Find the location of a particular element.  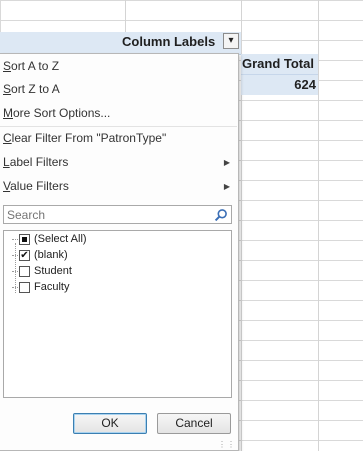

value-filters-label: alue Filters is located at coordinates (39, 186).